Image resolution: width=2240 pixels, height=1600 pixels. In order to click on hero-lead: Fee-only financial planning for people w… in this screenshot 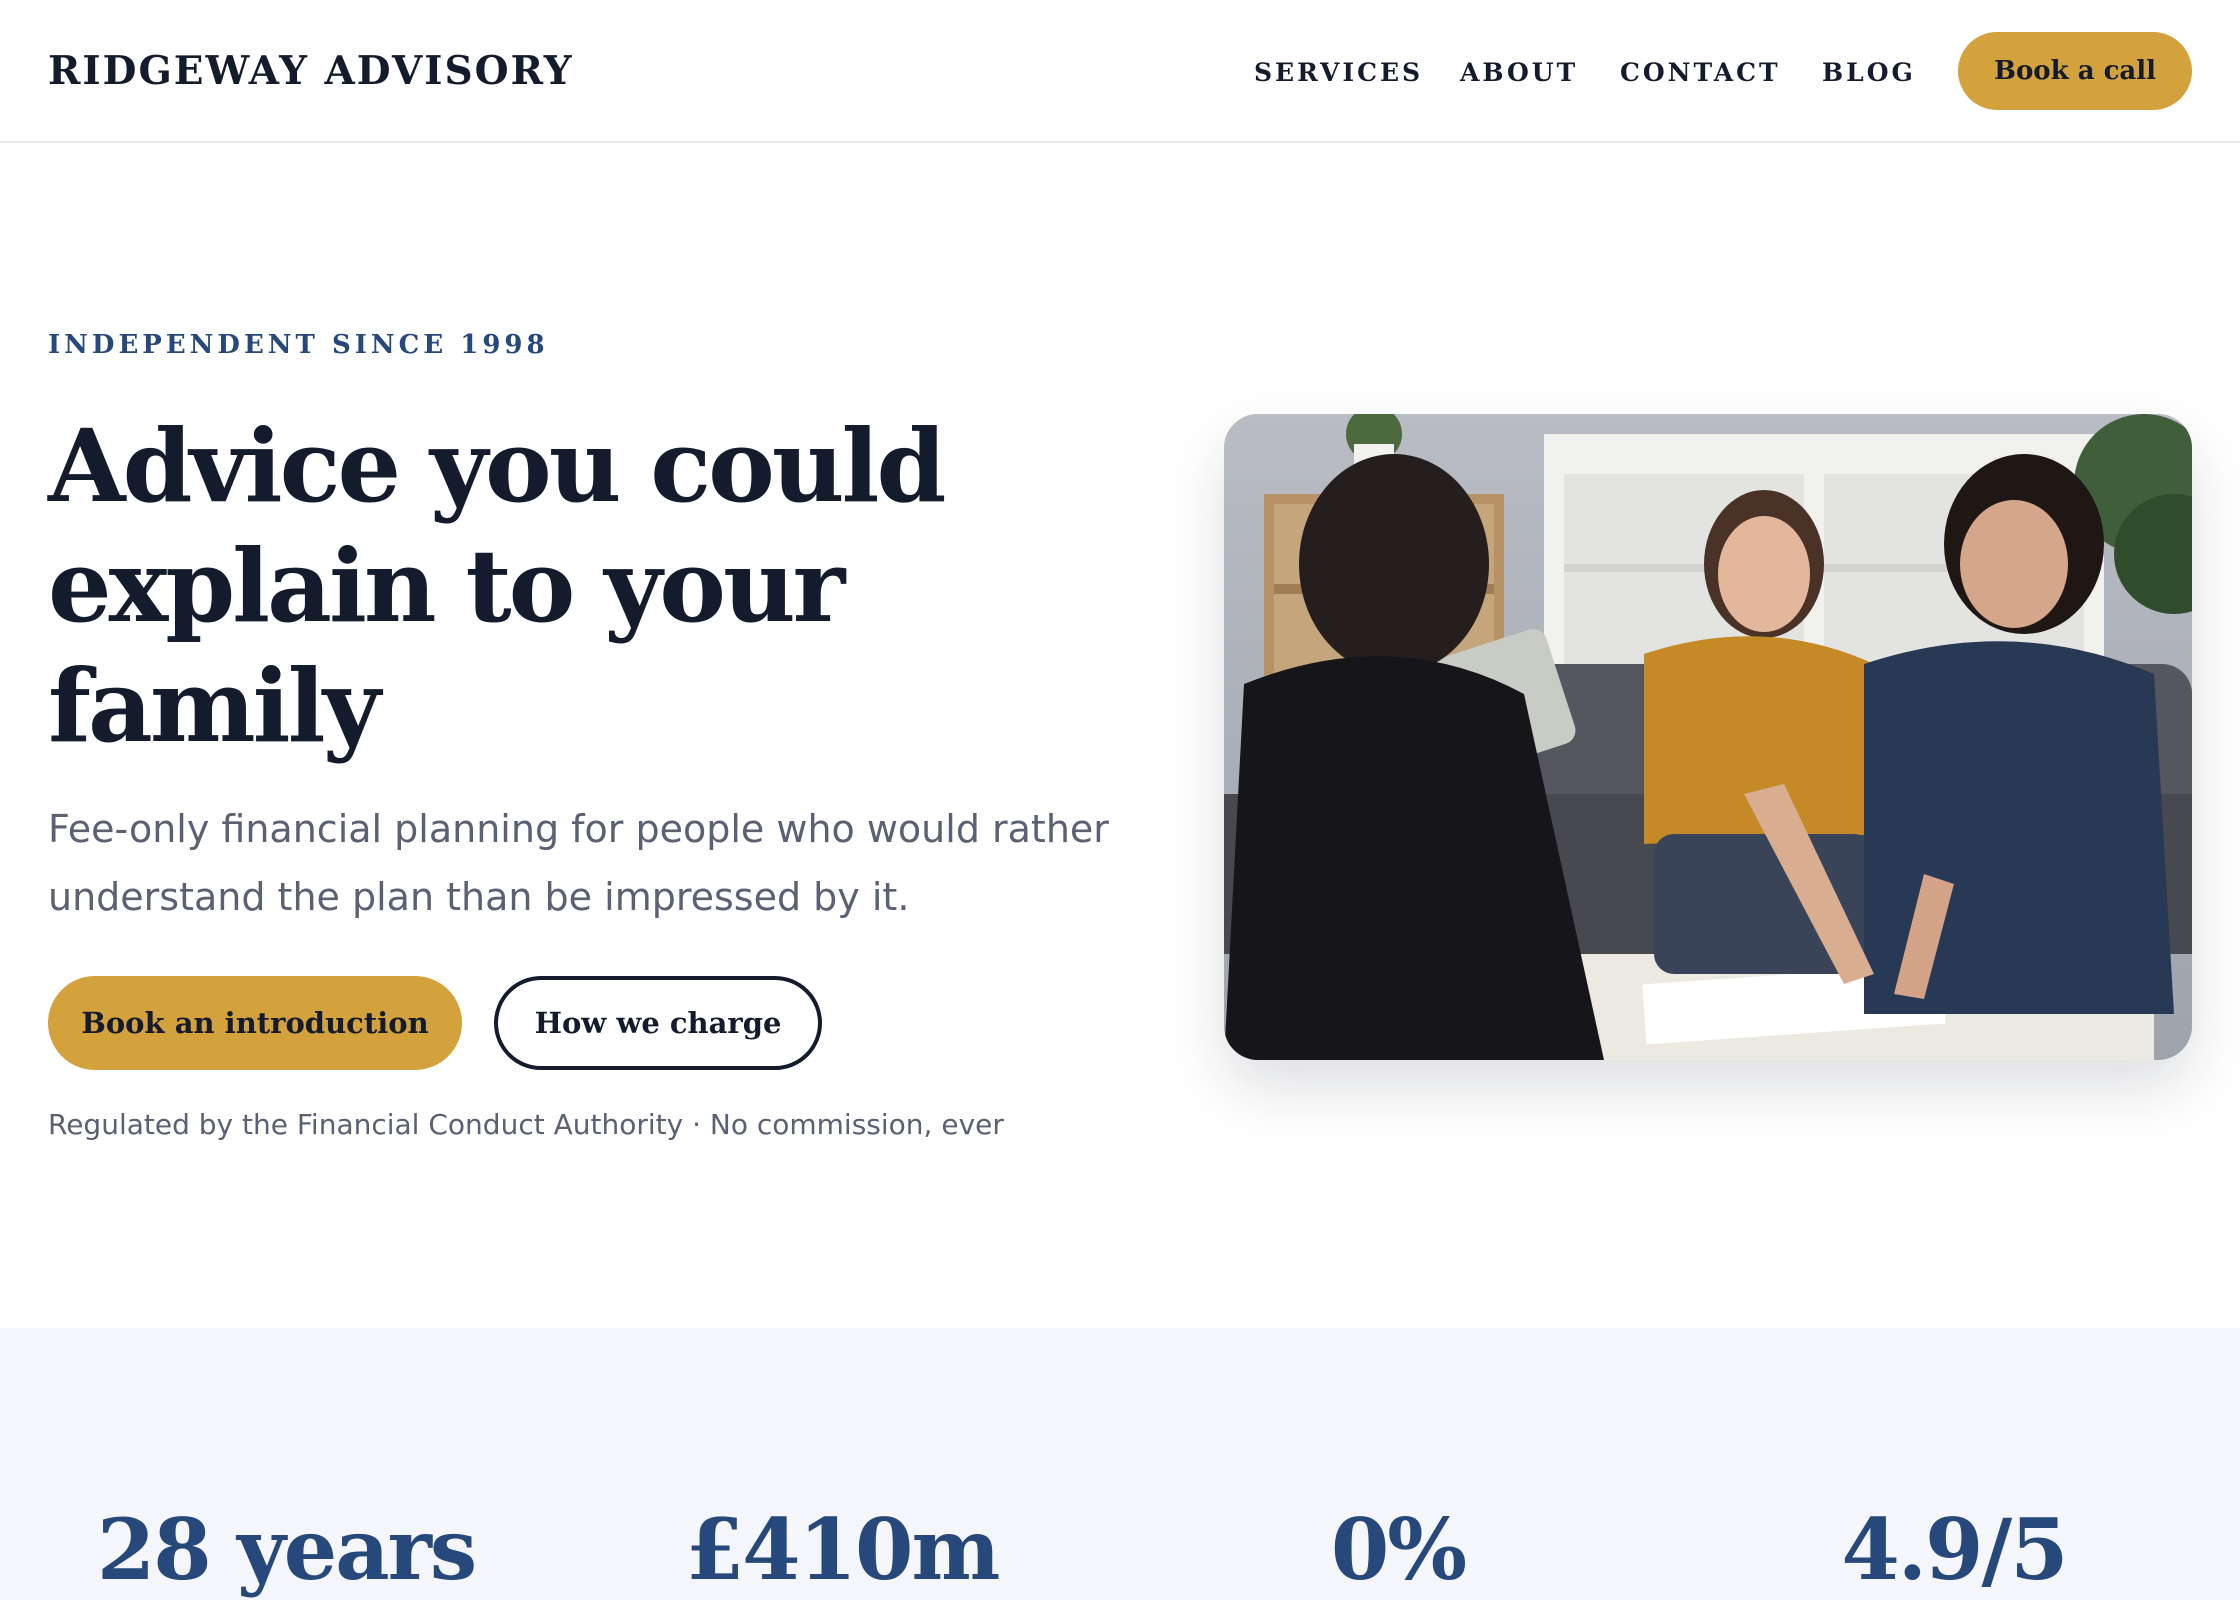, I will do `click(578, 863)`.